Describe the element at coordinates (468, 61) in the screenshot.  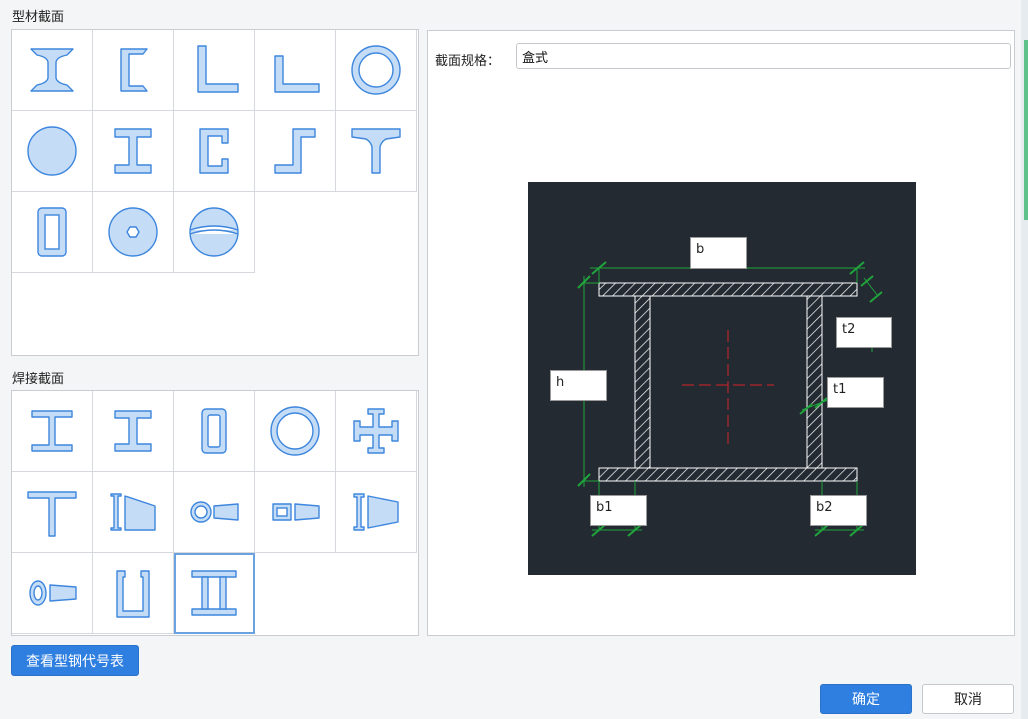
I see `spec-label: 截面规格：` at that location.